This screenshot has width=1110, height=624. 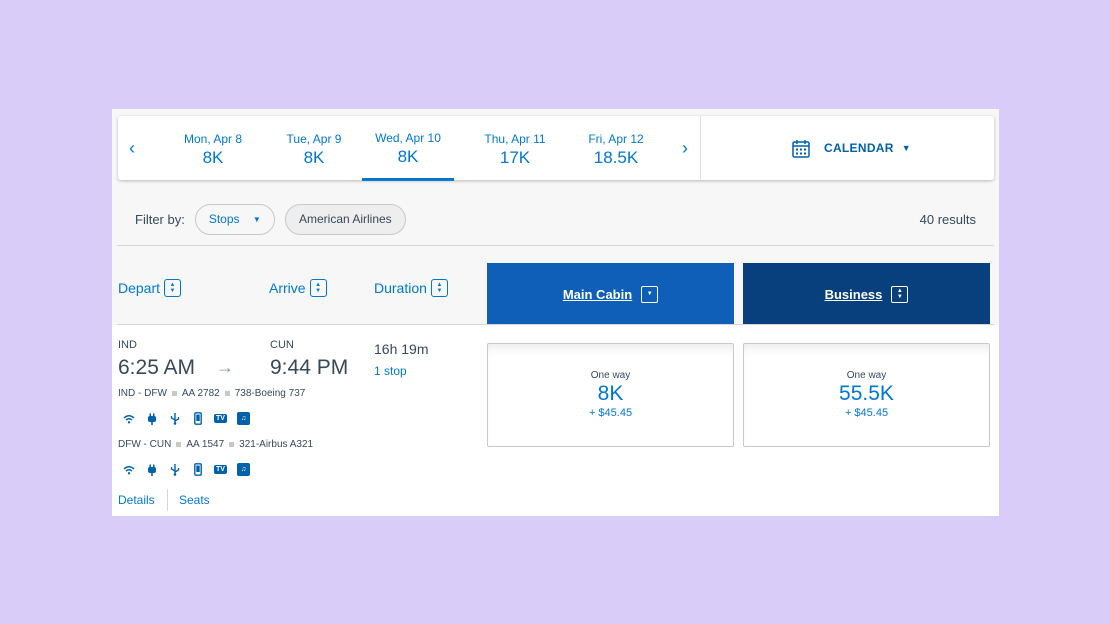 What do you see at coordinates (287, 288) in the screenshot?
I see `arrive-column-label: Arrive` at bounding box center [287, 288].